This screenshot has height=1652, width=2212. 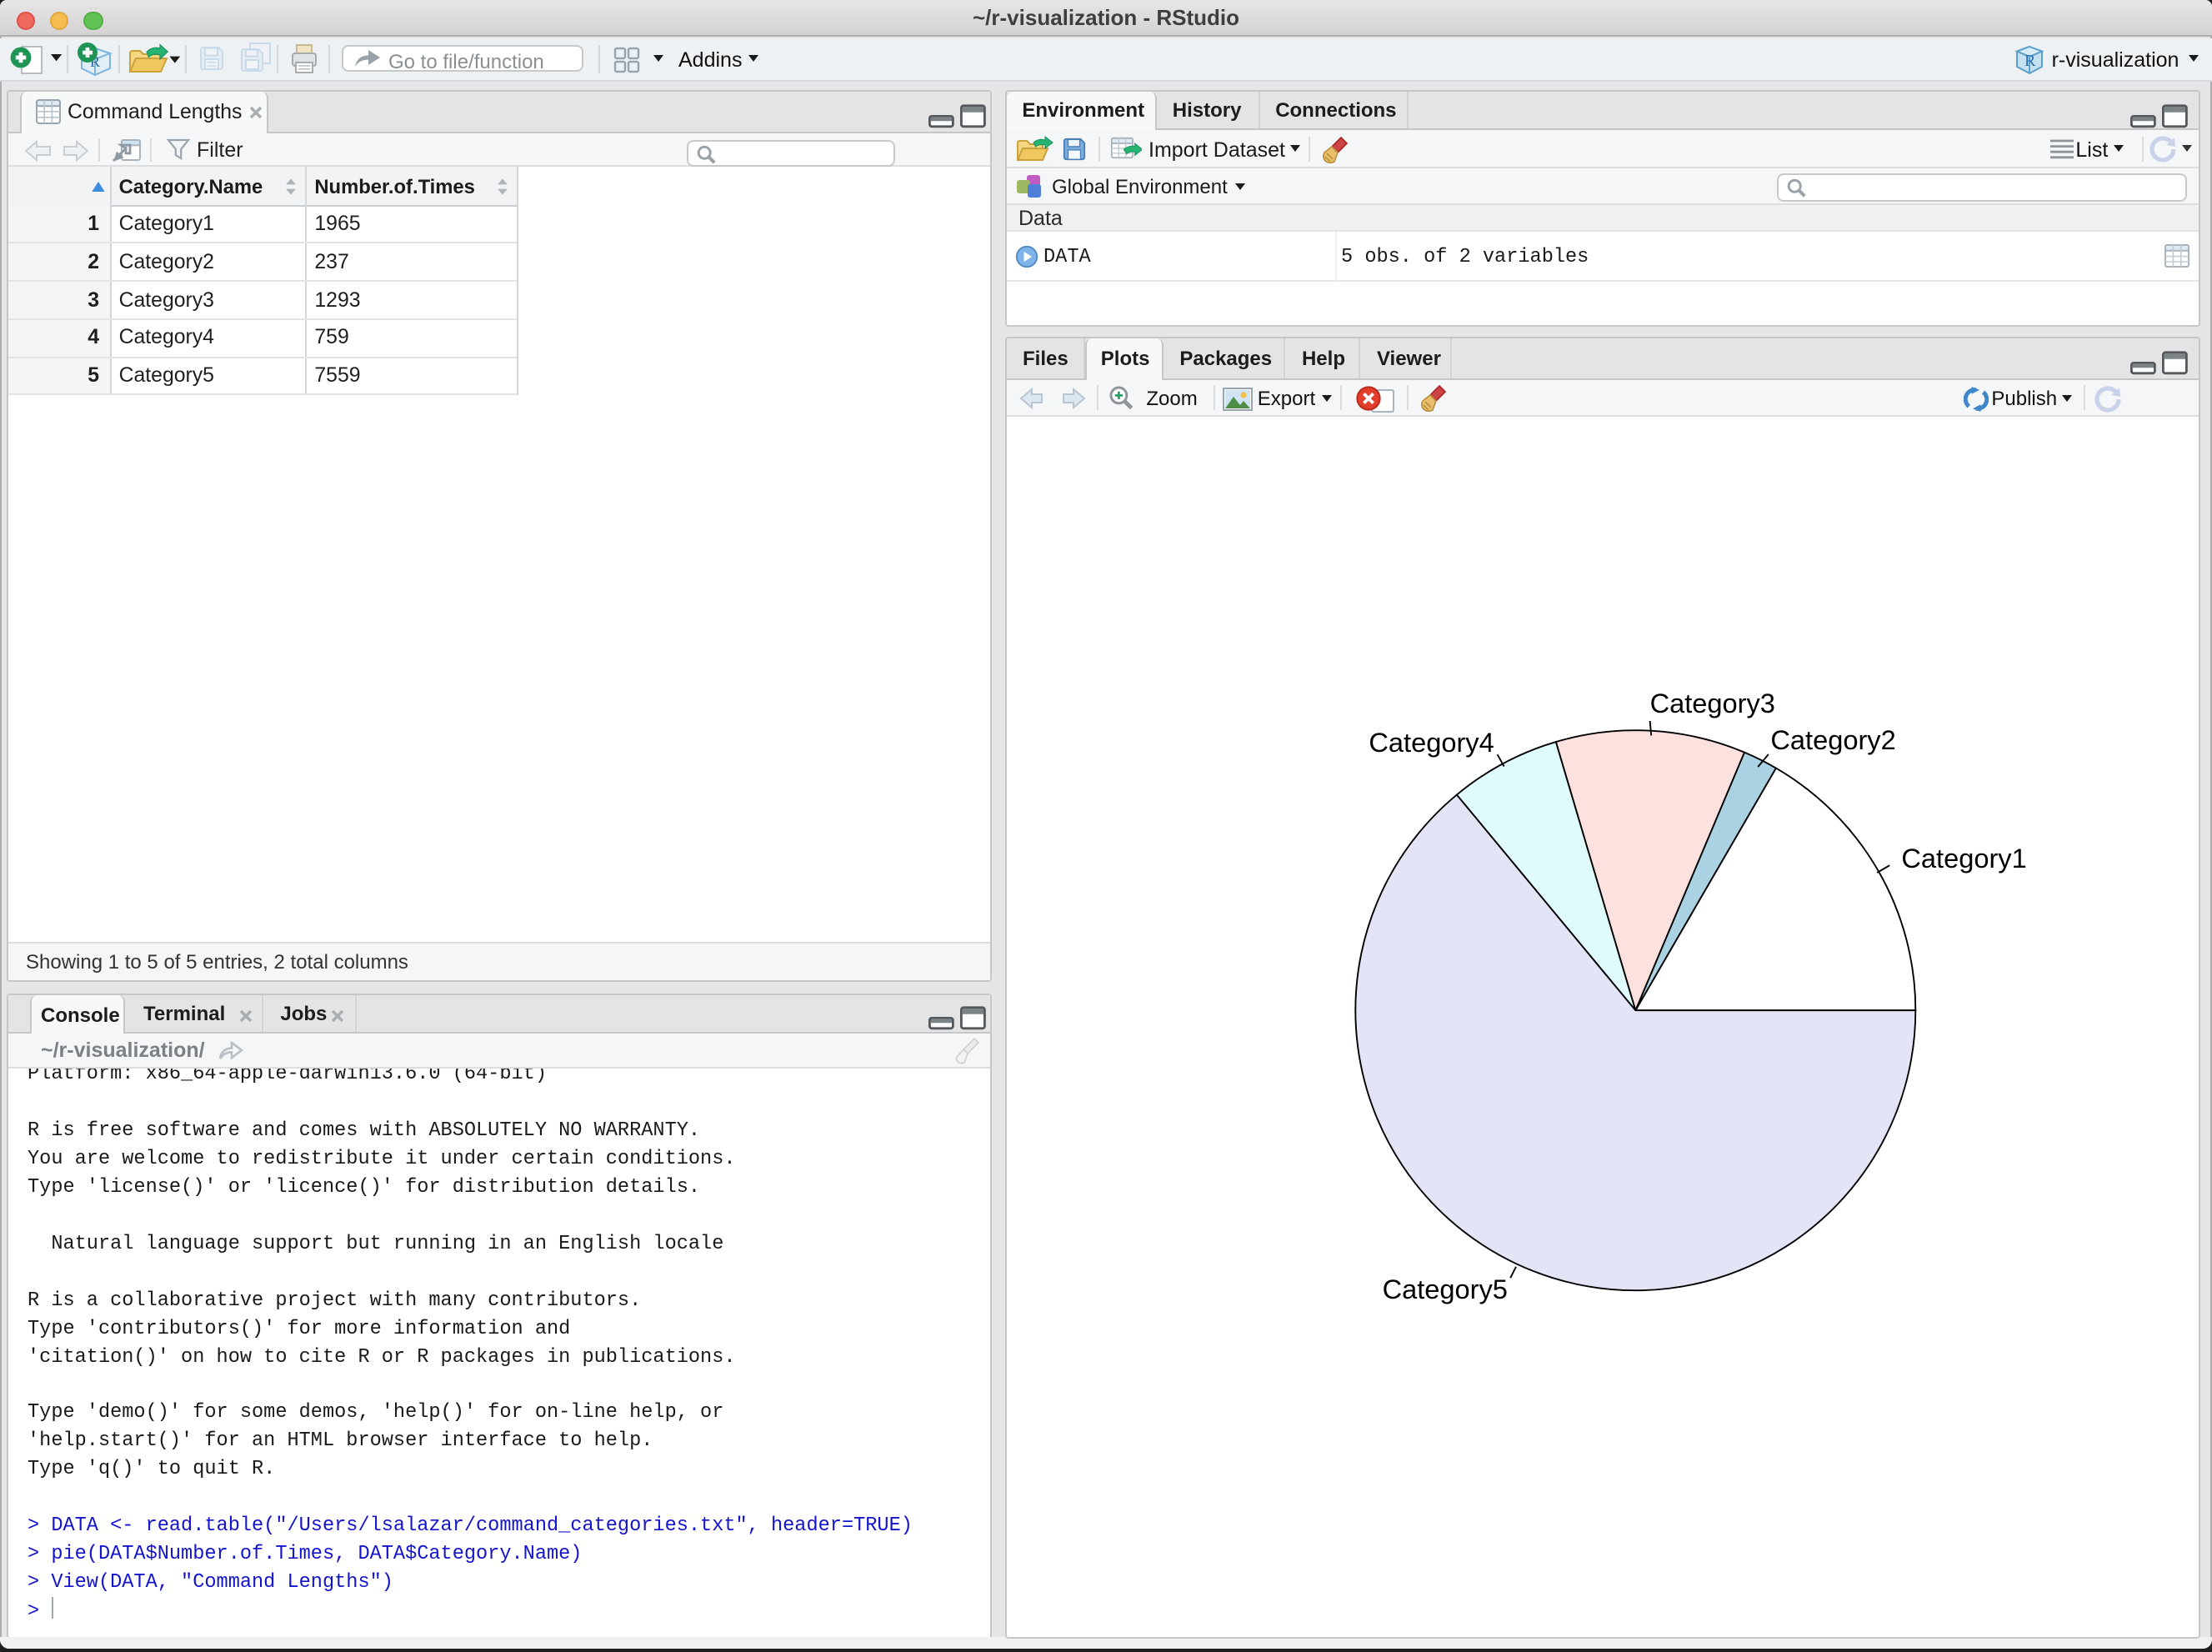 I want to click on svg-text: Category1, so click(x=1963, y=857).